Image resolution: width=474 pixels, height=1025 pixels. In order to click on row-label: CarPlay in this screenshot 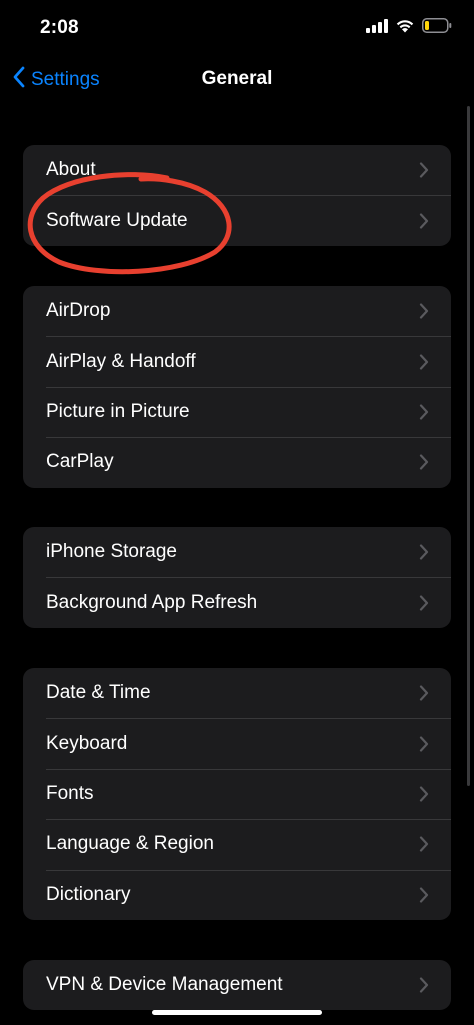, I will do `click(80, 462)`.